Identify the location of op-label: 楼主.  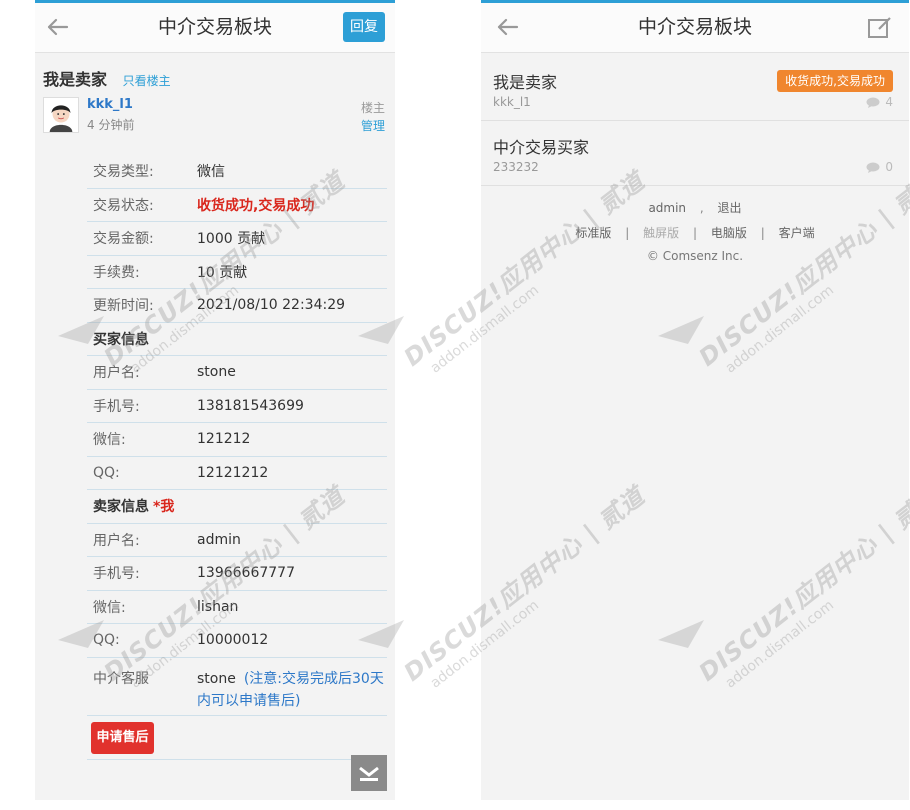
(372, 108).